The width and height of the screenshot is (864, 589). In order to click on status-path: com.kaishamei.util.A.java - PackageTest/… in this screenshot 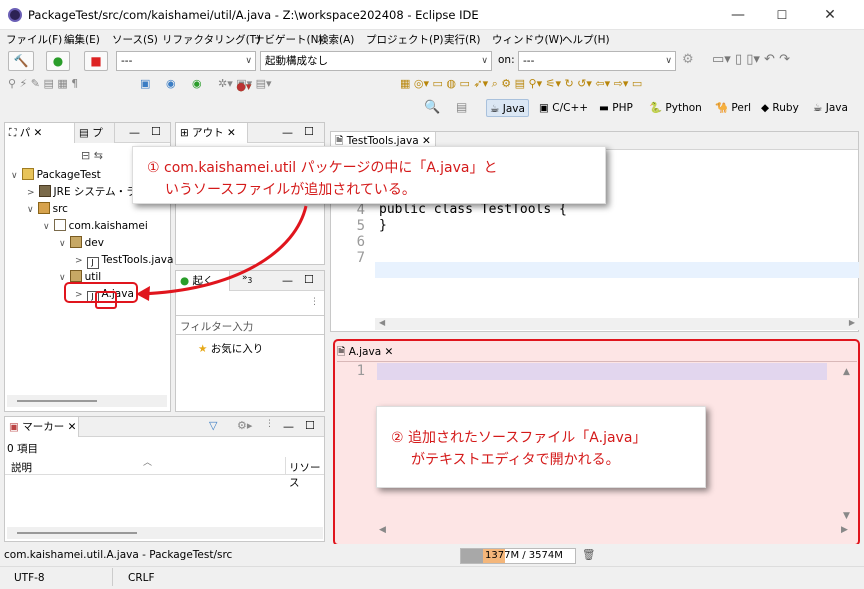, I will do `click(118, 555)`.